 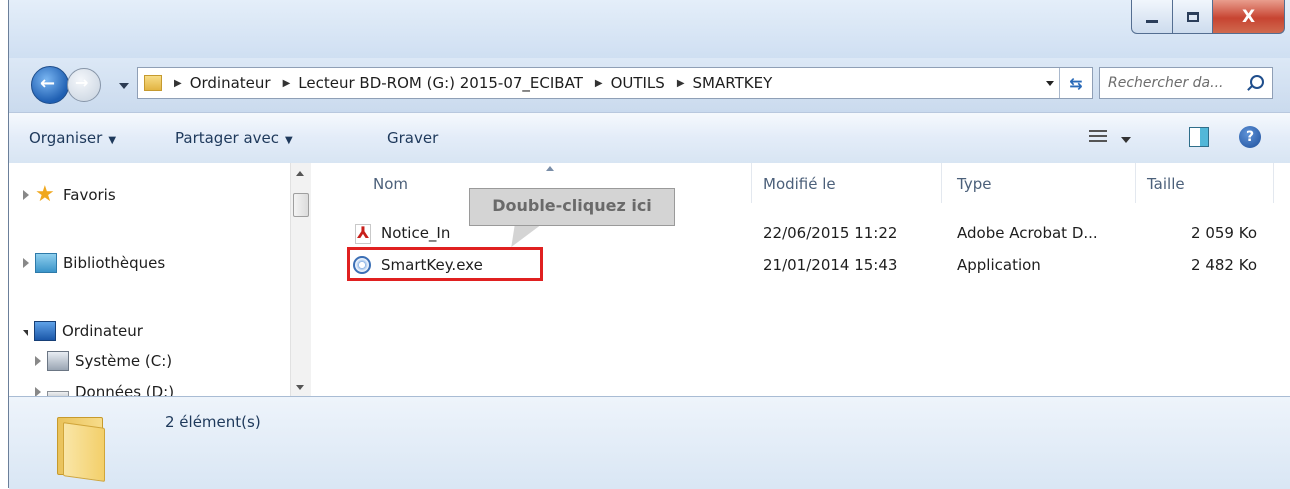 I want to click on recent-pages-chevron-icon, so click(x=124, y=86).